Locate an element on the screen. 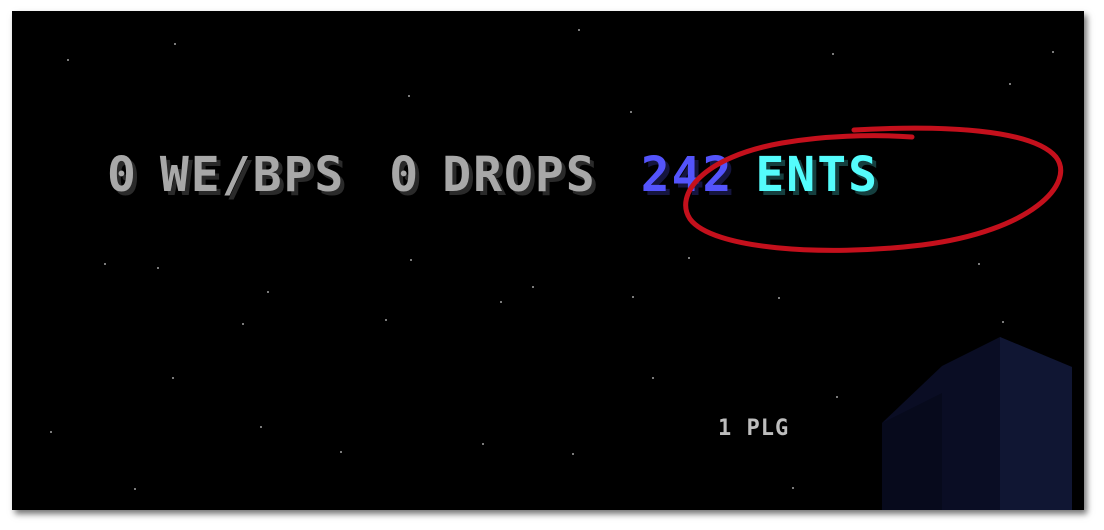 The height and width of the screenshot is (530, 1104). player-count-text: 1 PLG is located at coordinates (754, 428).